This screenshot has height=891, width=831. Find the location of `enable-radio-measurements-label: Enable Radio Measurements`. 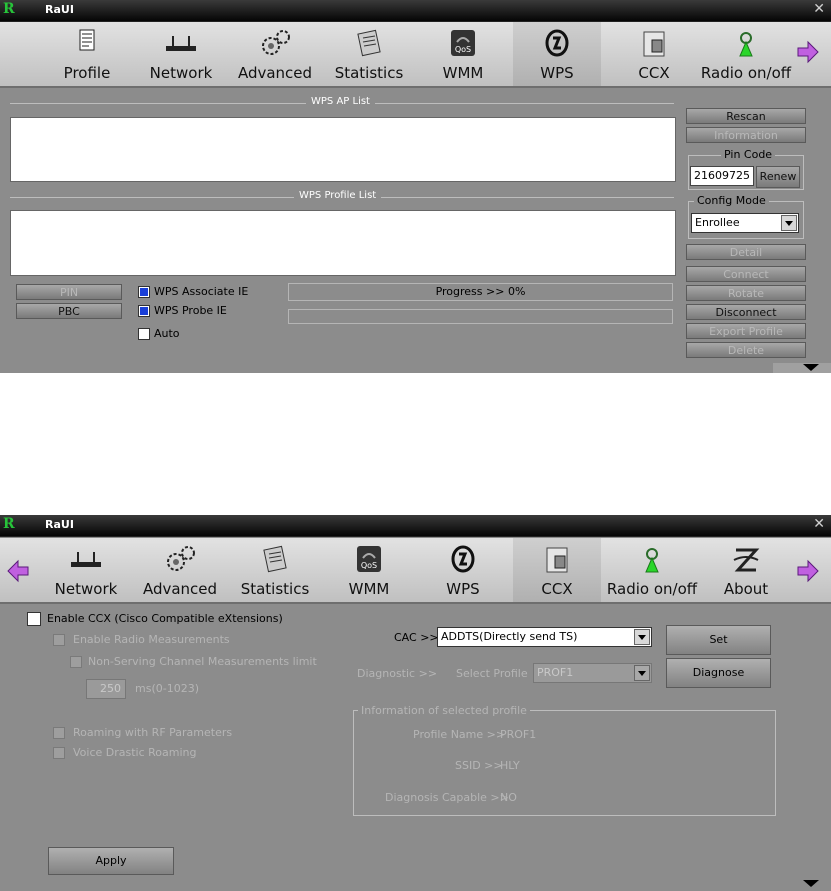

enable-radio-measurements-label: Enable Radio Measurements is located at coordinates (151, 639).